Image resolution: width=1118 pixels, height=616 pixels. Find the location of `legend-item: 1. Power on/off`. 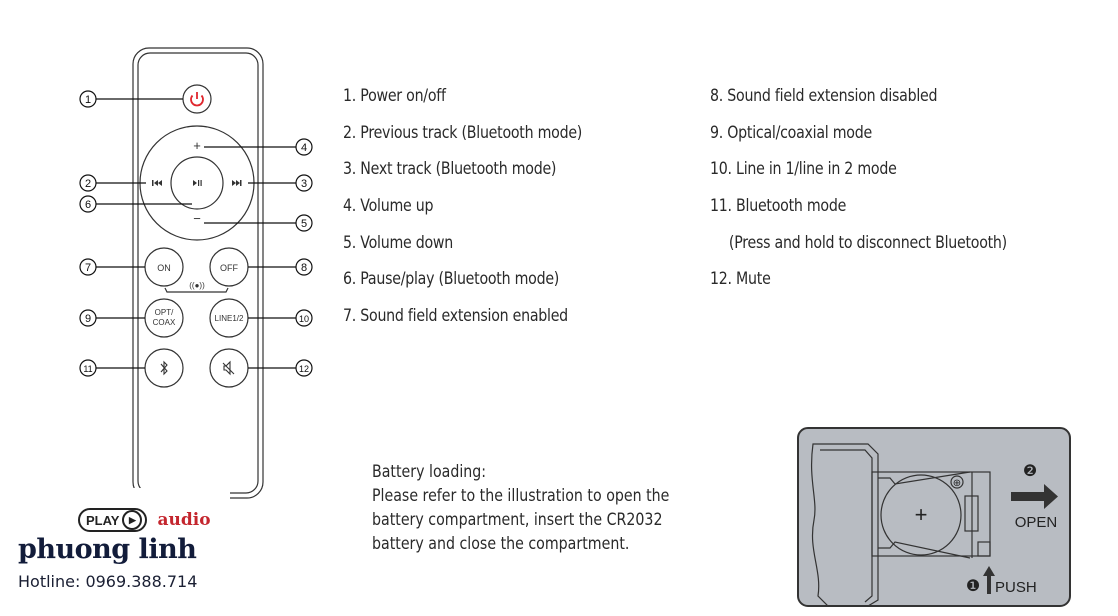

legend-item: 1. Power on/off is located at coordinates (394, 95).